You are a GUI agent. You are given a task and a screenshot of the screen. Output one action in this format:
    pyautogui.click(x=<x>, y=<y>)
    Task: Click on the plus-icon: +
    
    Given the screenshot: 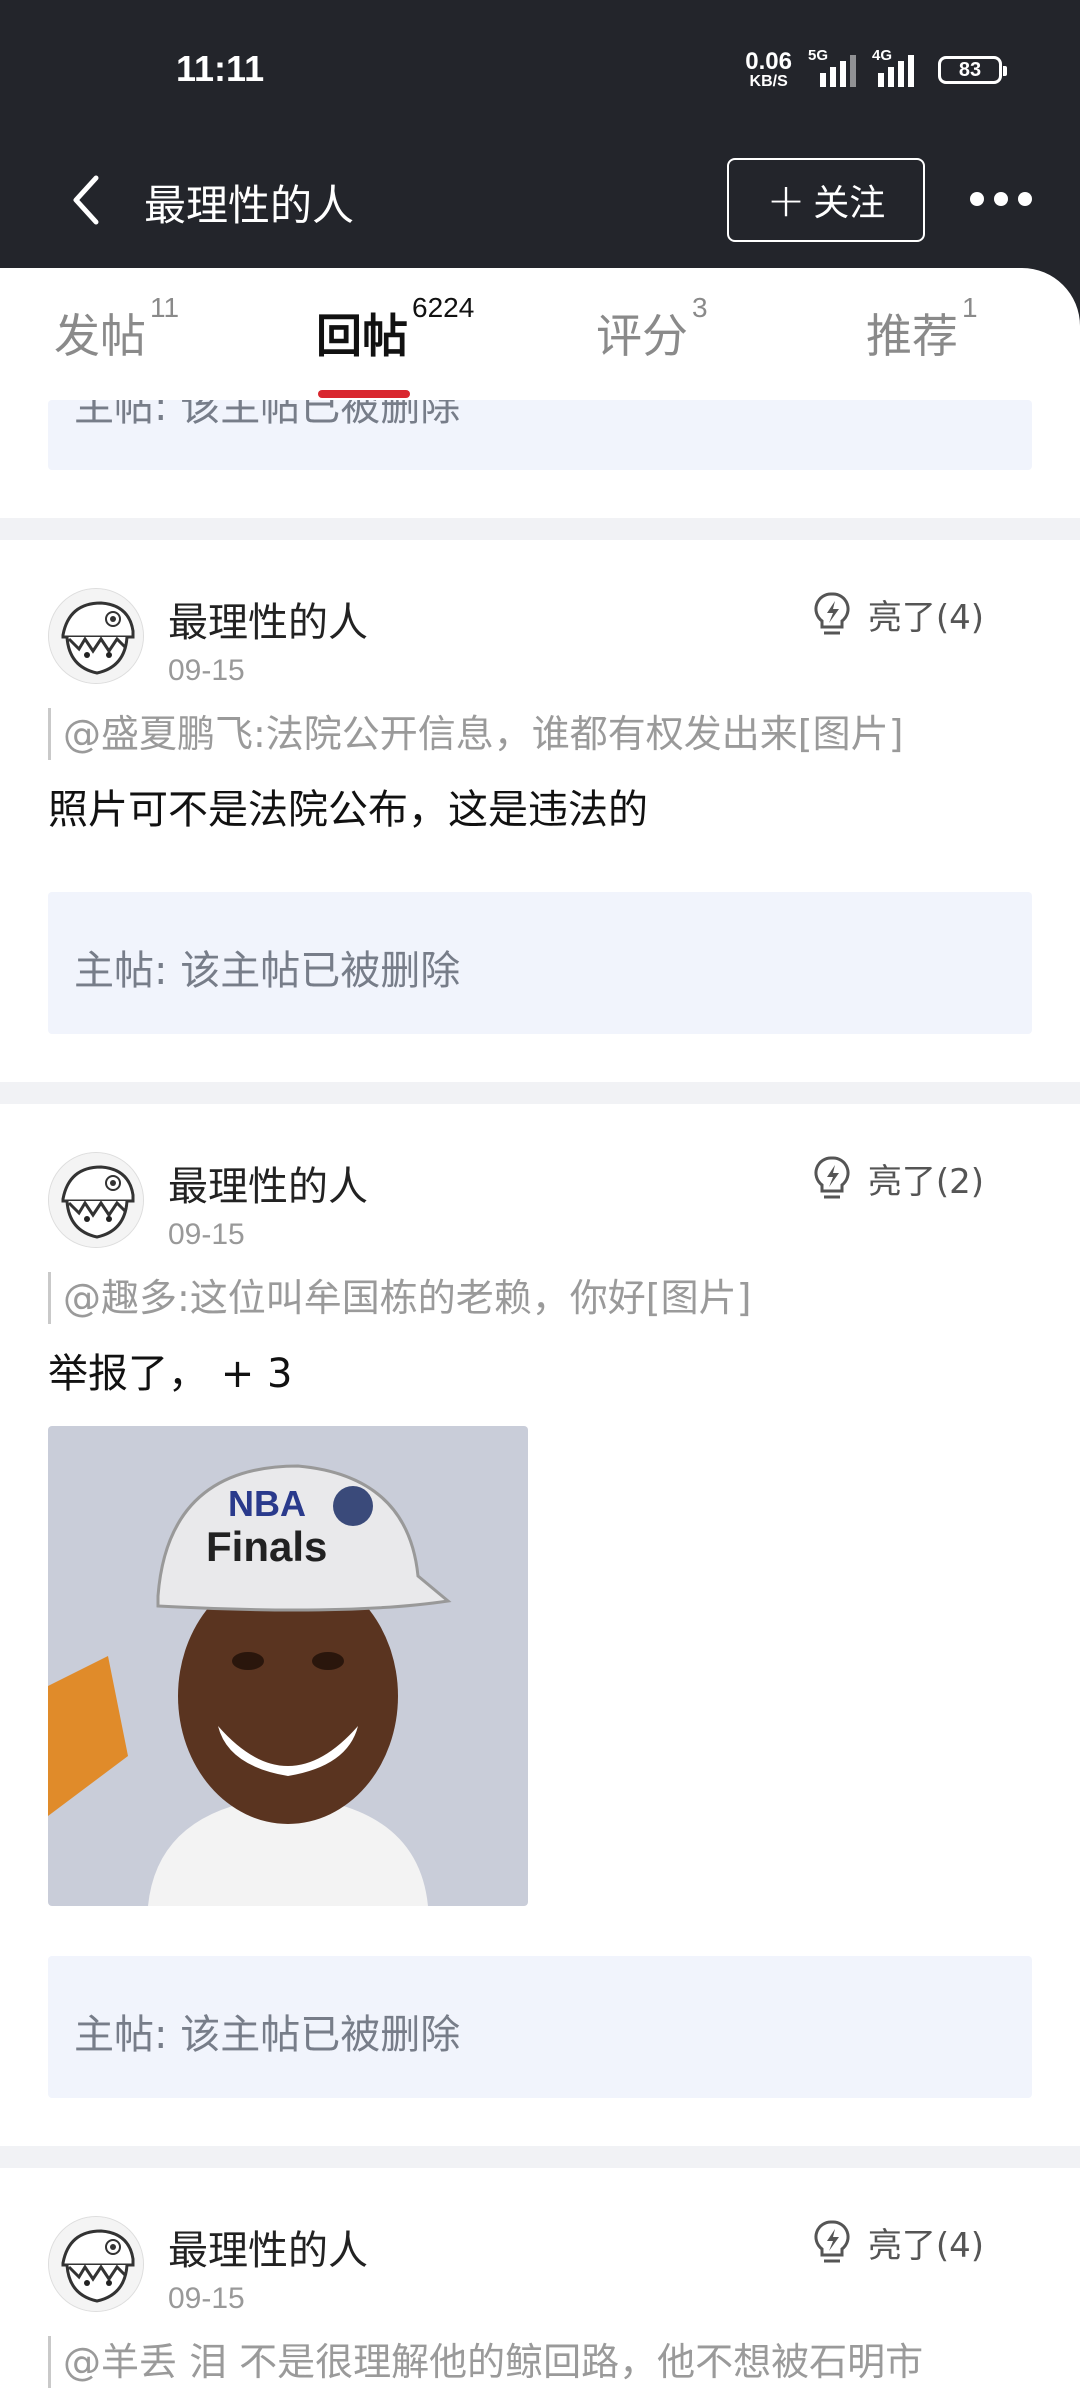 What is the action you would take?
    pyautogui.click(x=786, y=200)
    